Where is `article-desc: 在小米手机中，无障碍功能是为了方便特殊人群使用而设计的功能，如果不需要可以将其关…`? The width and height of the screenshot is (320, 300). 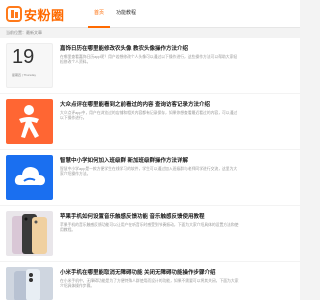
article-desc: 在小米手机中，无障碍功能是为了方便特殊人群使用而设计的功能，如果不需要可以将其关… is located at coordinates (149, 283).